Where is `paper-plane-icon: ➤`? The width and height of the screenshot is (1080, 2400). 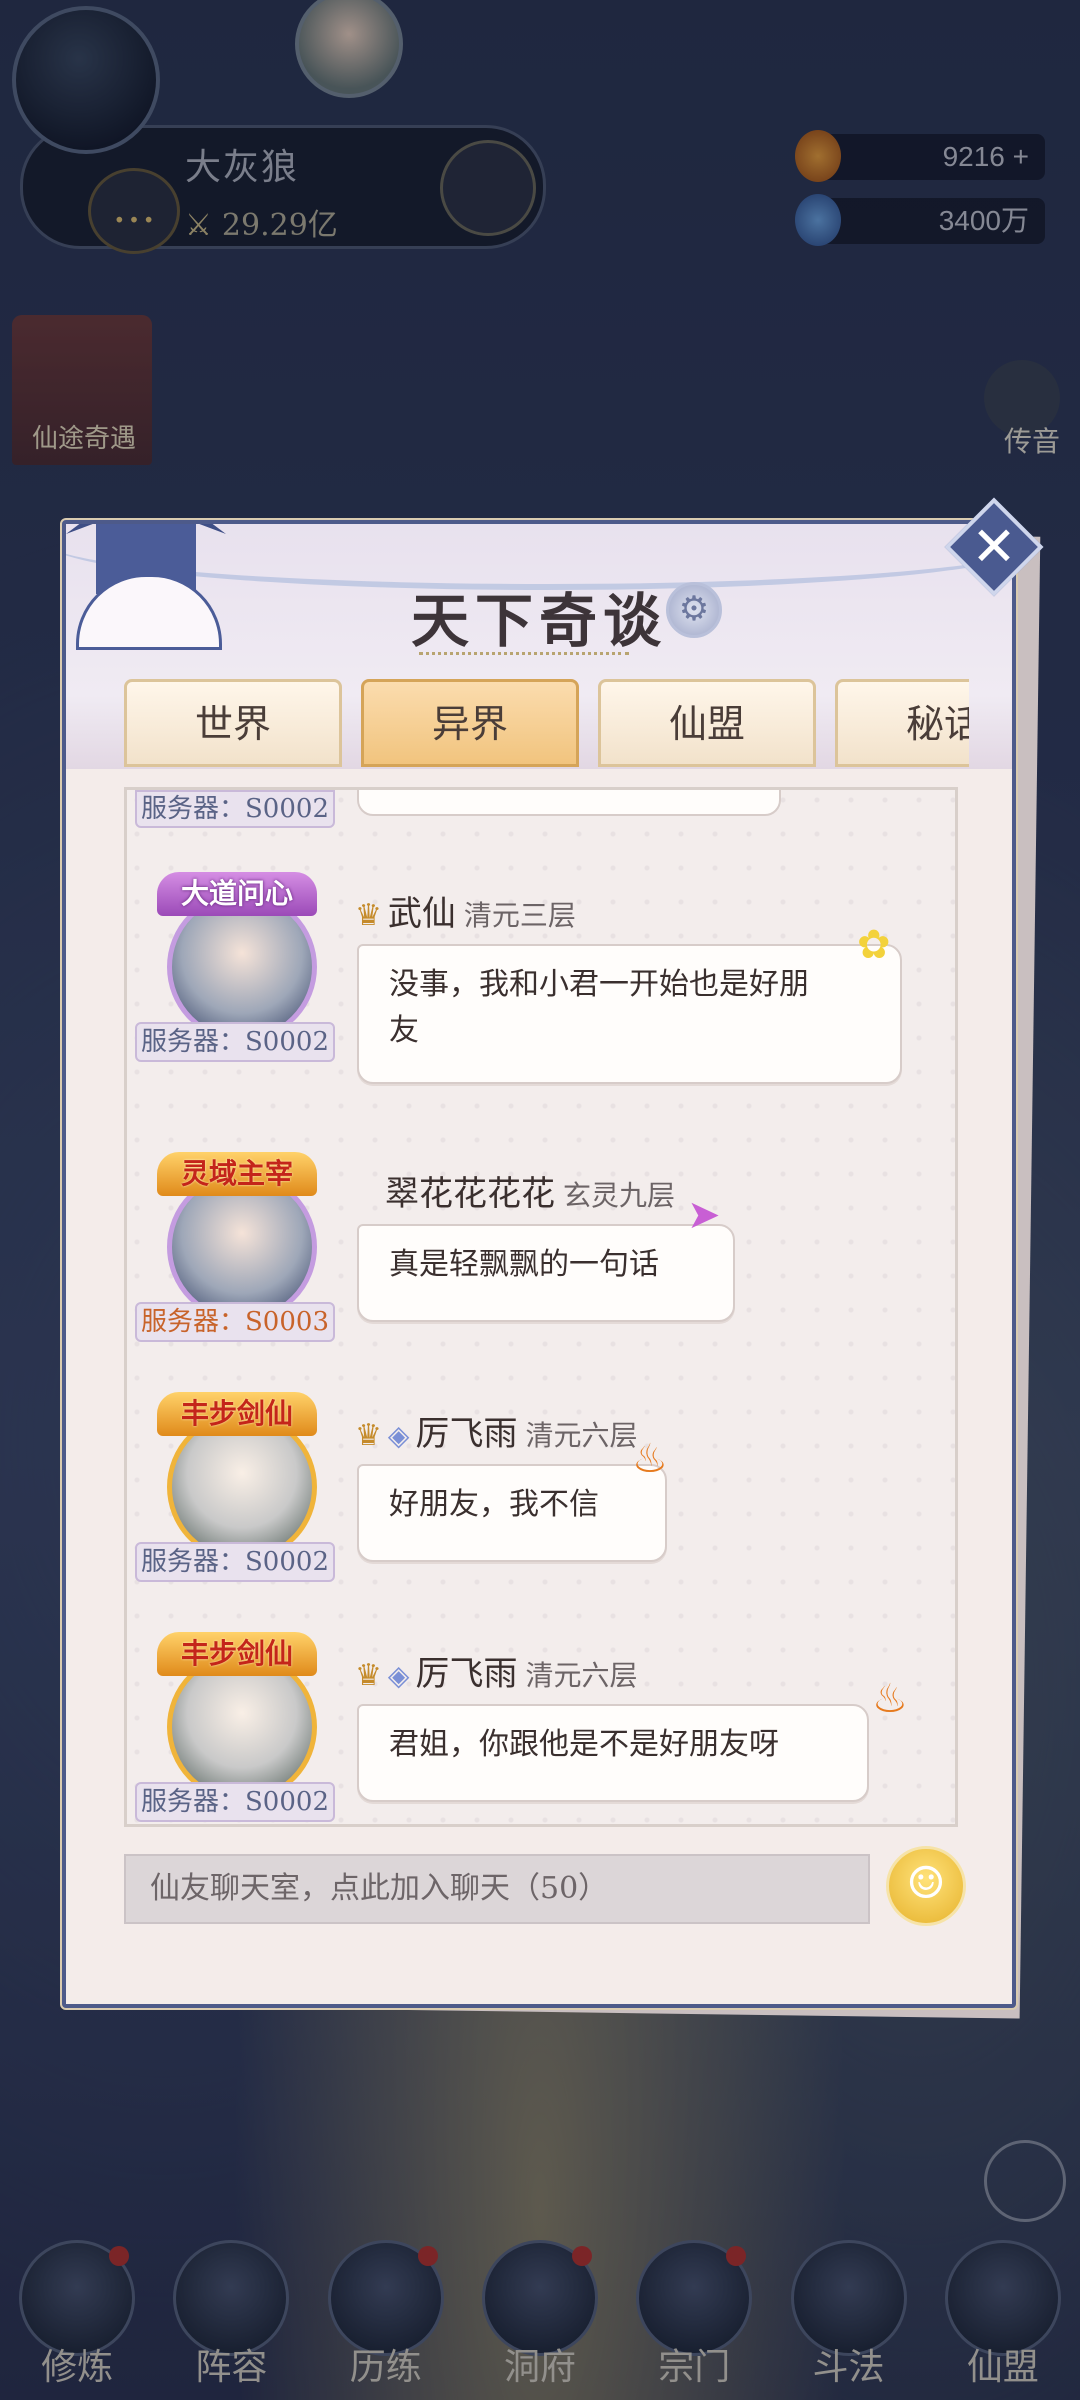
paper-plane-icon: ➤ is located at coordinates (704, 1215).